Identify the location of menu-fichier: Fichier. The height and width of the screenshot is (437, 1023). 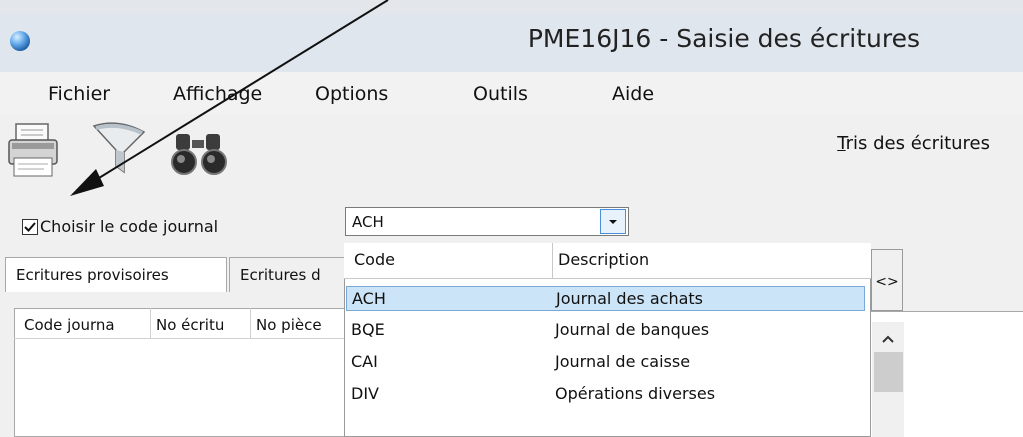
(79, 94).